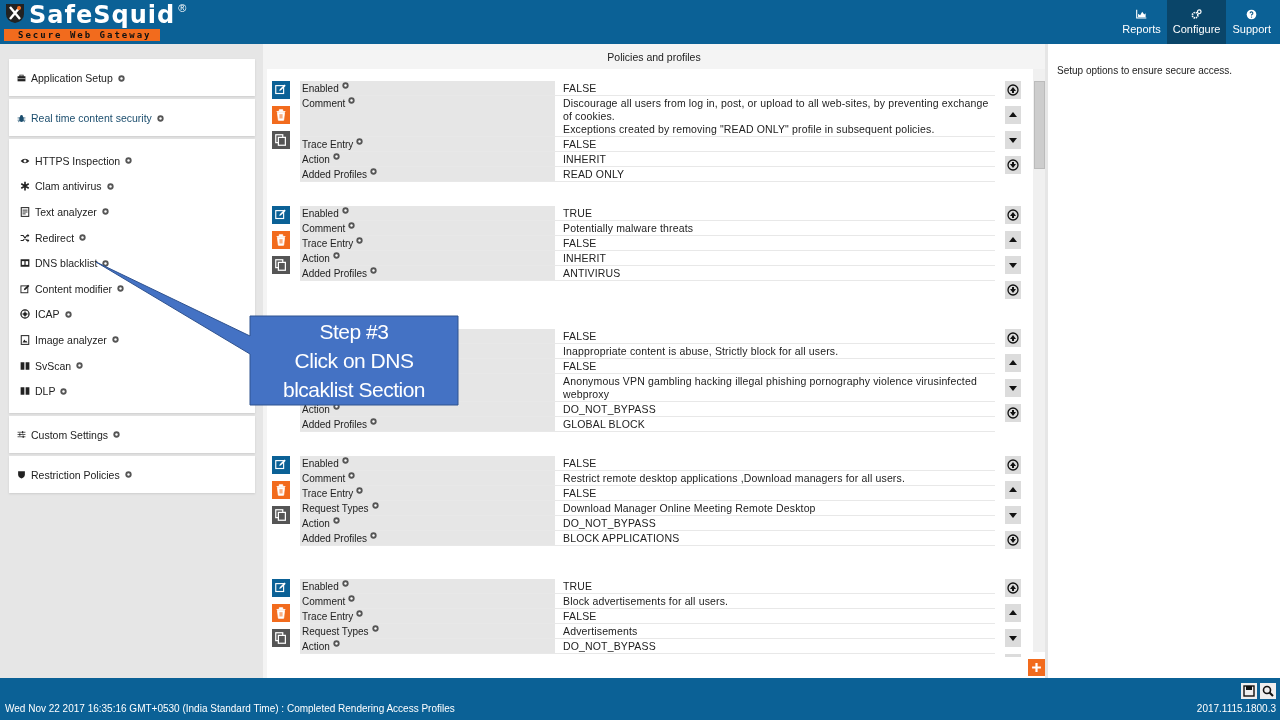  What do you see at coordinates (1039, 360) in the screenshot?
I see `scrollbar` at bounding box center [1039, 360].